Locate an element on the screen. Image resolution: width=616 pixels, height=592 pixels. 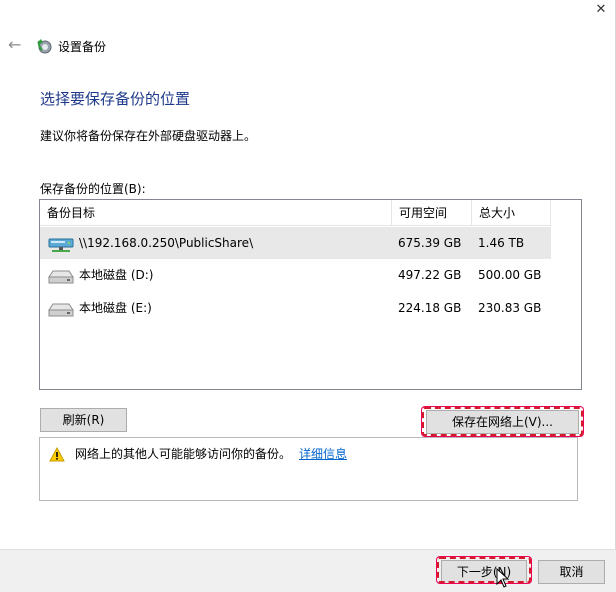
row-total-size: 230.83 GB is located at coordinates (510, 308).